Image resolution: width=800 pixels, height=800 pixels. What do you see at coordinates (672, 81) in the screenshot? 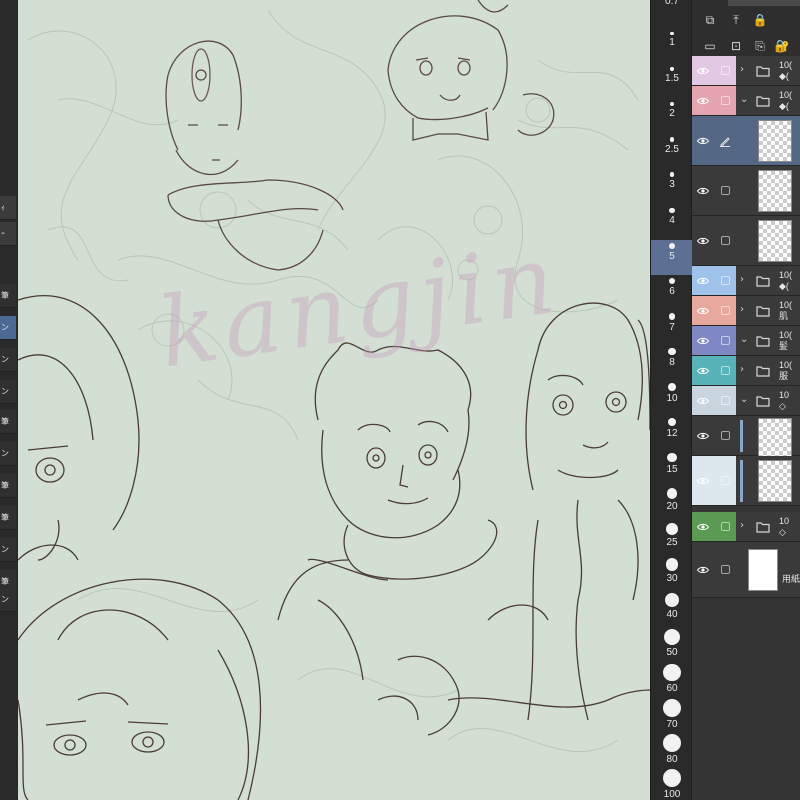
I see `brush-size-1-5: 1.5` at bounding box center [672, 81].